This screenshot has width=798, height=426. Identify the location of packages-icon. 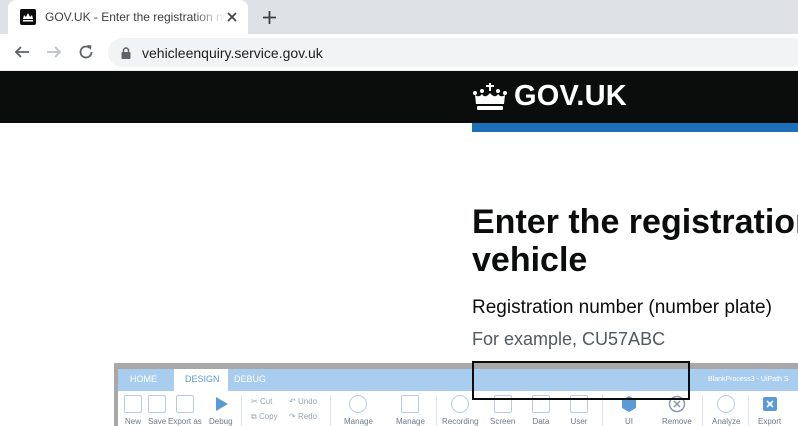
(358, 404).